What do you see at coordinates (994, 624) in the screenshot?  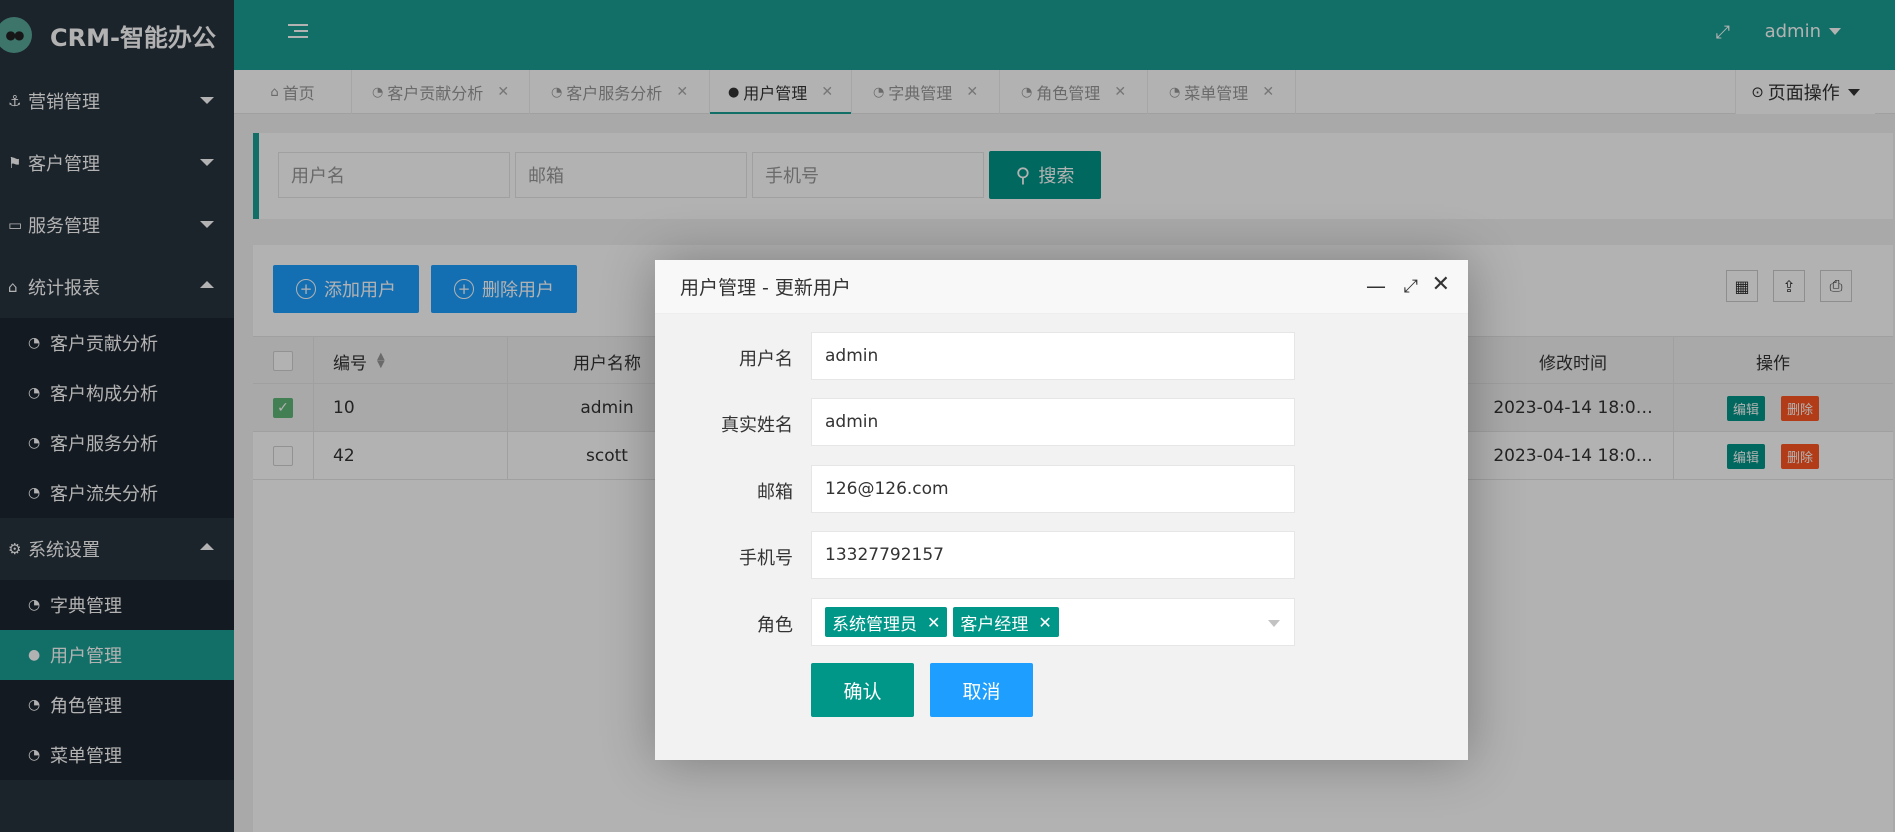 I see `role-tag-label: 客户经理` at bounding box center [994, 624].